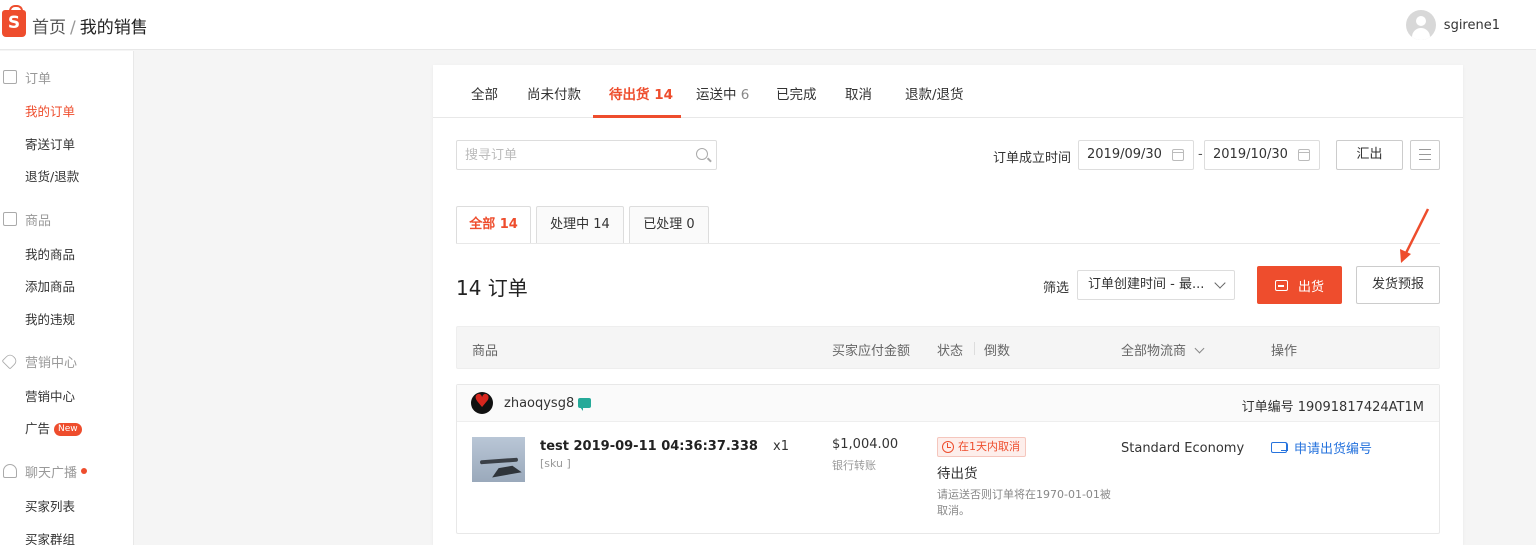 This screenshot has width=1536, height=545. What do you see at coordinates (974, 348) in the screenshot?
I see `header-divider` at bounding box center [974, 348].